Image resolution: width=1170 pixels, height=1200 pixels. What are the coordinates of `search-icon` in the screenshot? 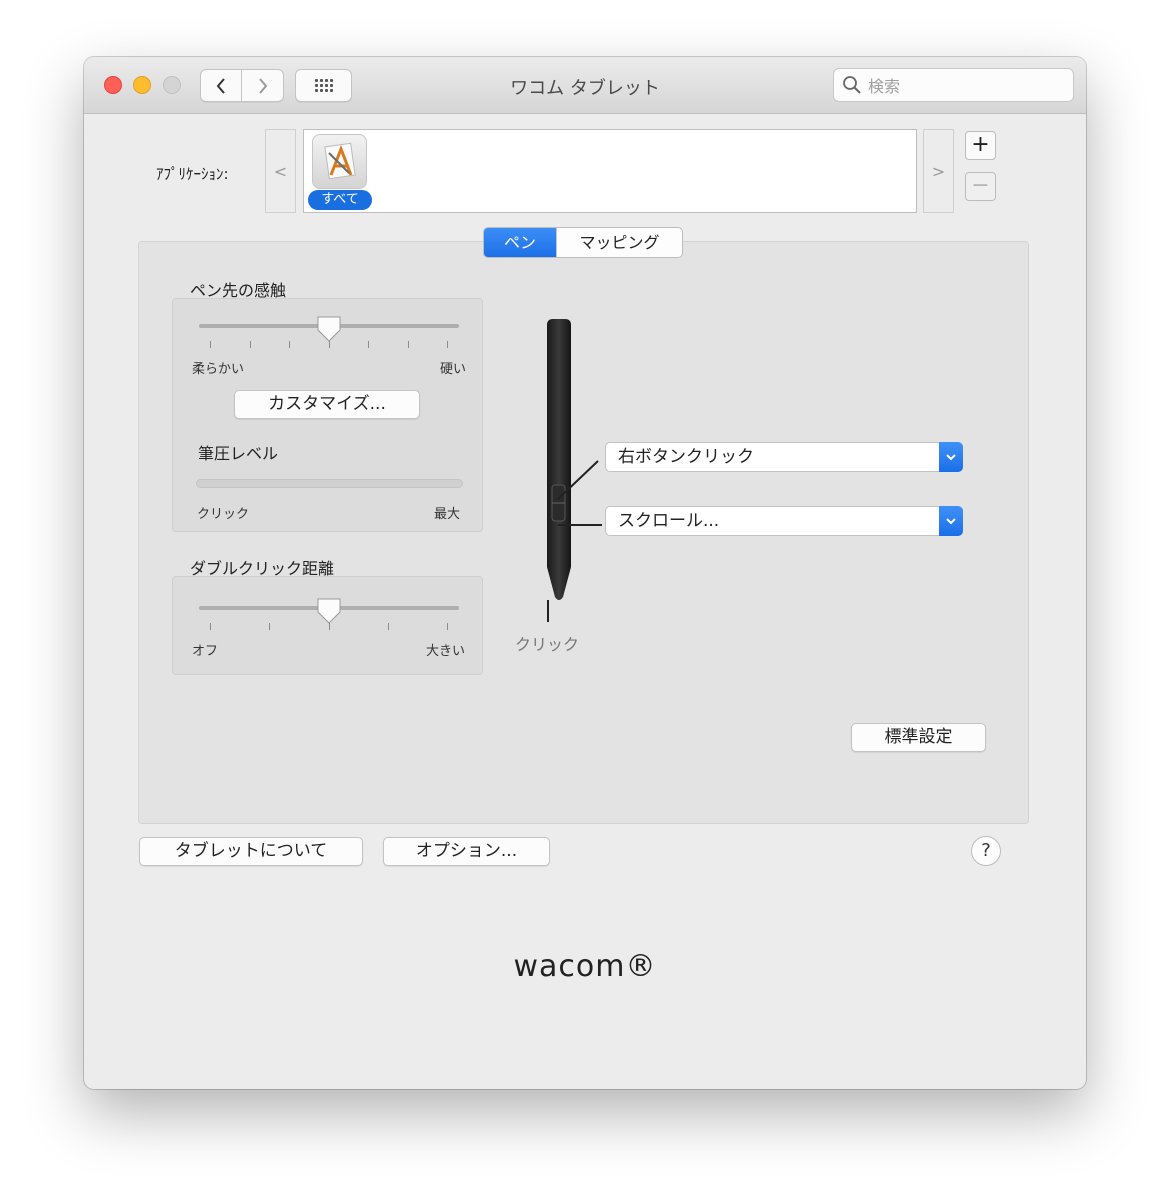 It's located at (852, 85).